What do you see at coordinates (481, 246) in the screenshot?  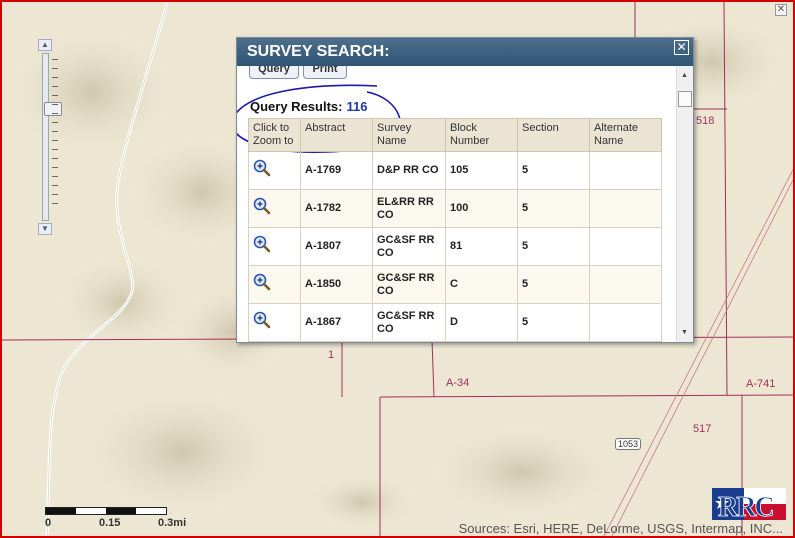 I see `block-number-cell: 81` at bounding box center [481, 246].